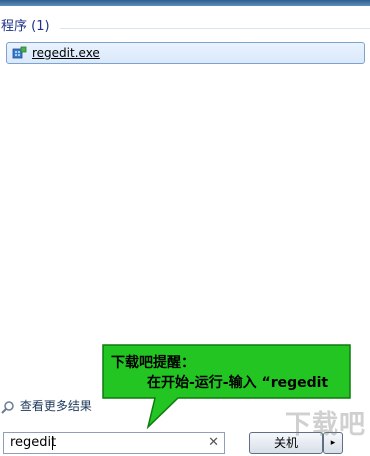 This screenshot has height=456, width=370. I want to click on callout-title: 下载吧提醒：, so click(153, 363).